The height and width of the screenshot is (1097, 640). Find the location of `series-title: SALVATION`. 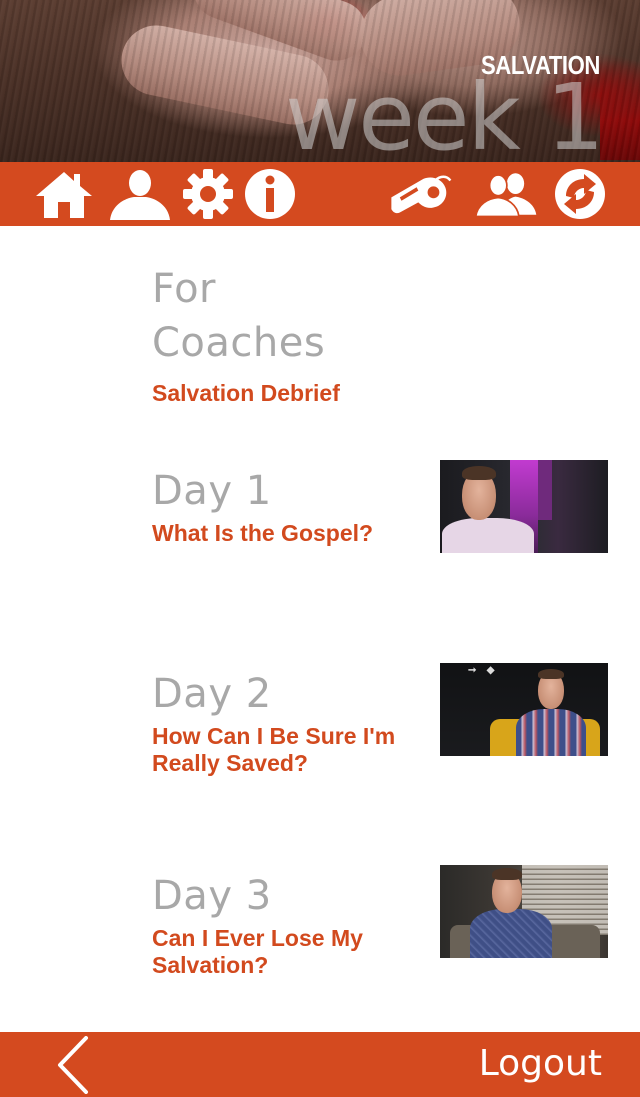

series-title: SALVATION is located at coordinates (540, 65).